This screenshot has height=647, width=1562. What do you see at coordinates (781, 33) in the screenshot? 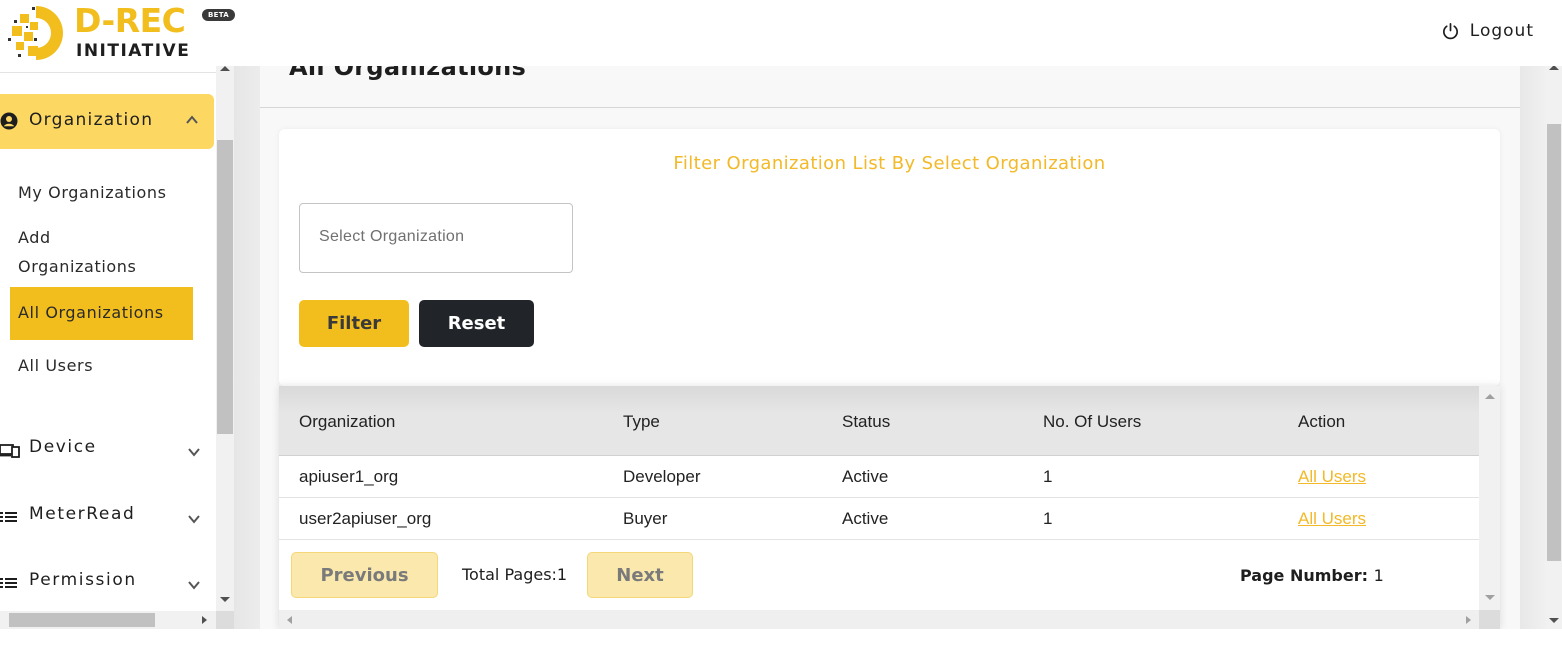
I see `top-header: D-REC INITIATIVE BETA Logout` at bounding box center [781, 33].